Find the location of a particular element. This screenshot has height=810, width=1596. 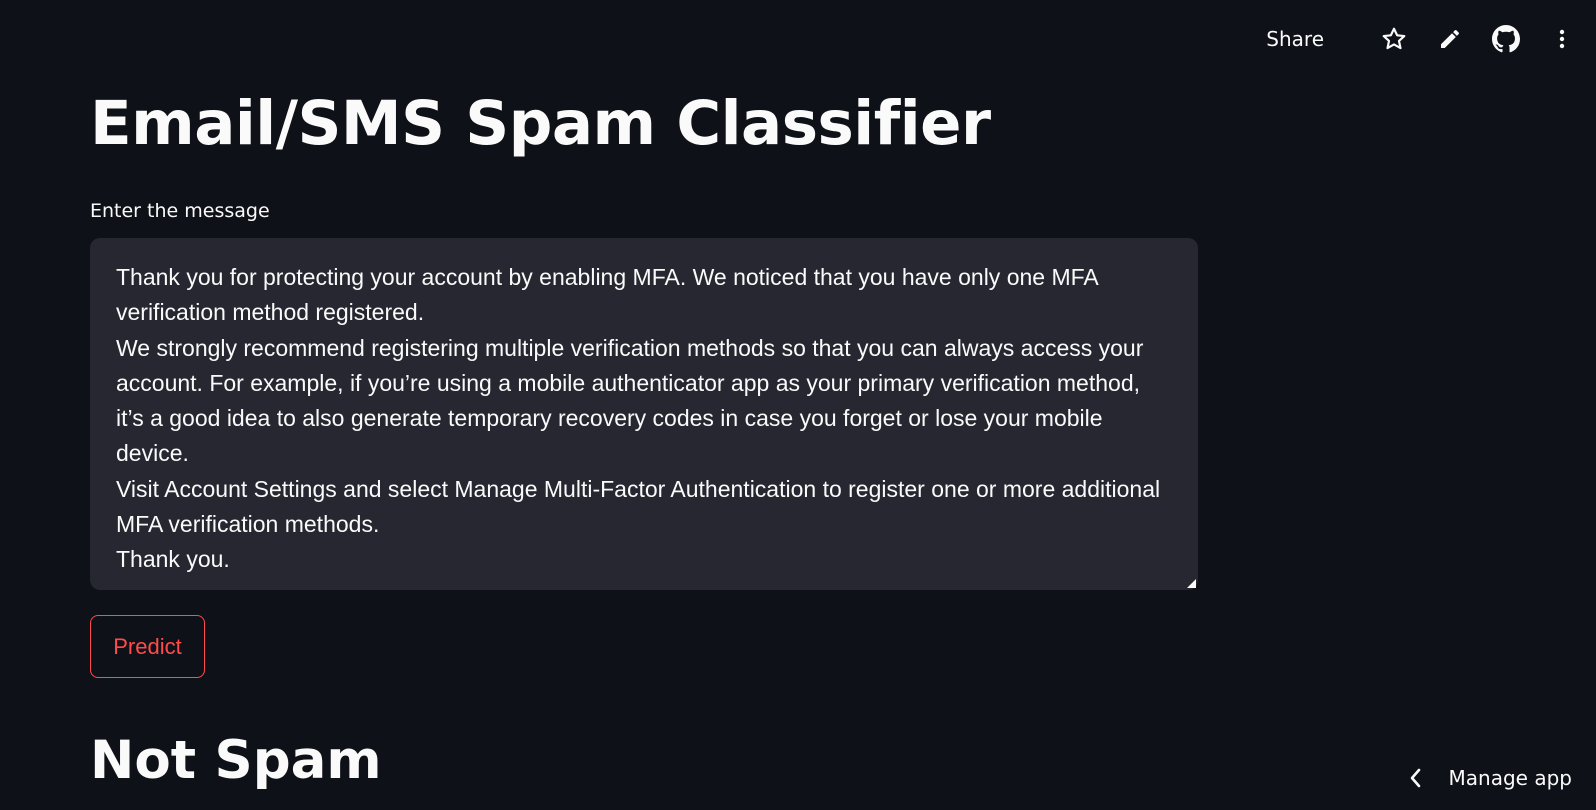

more-vertical-icon is located at coordinates (1562, 39).